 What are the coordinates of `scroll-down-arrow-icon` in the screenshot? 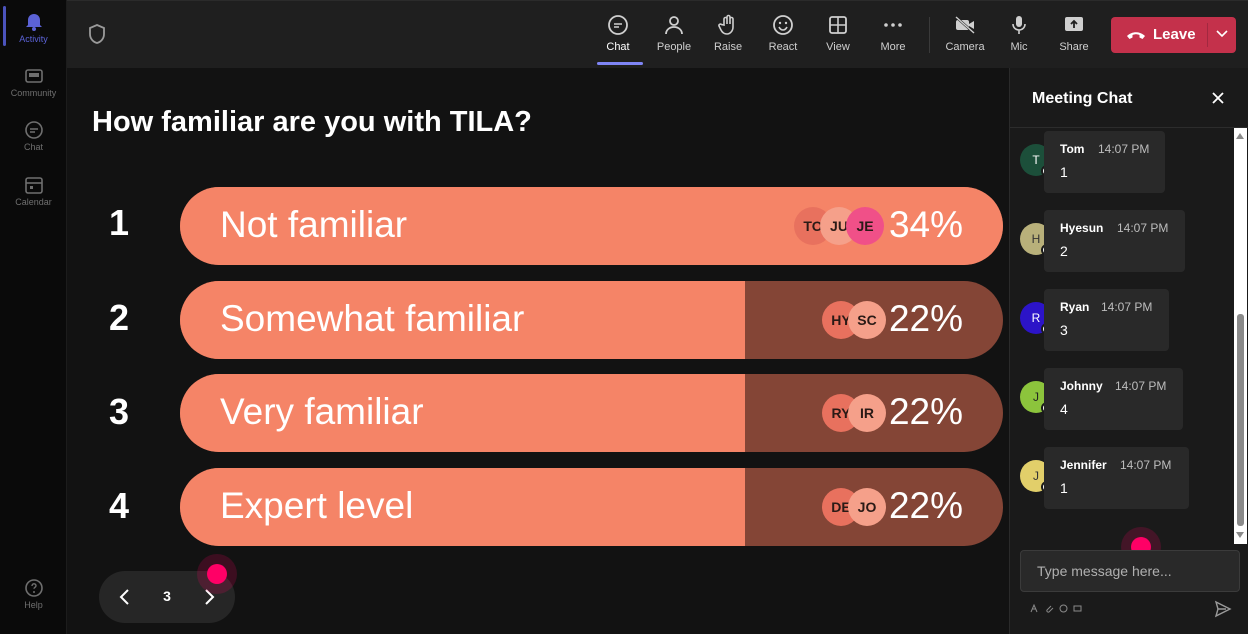 It's located at (1240, 535).